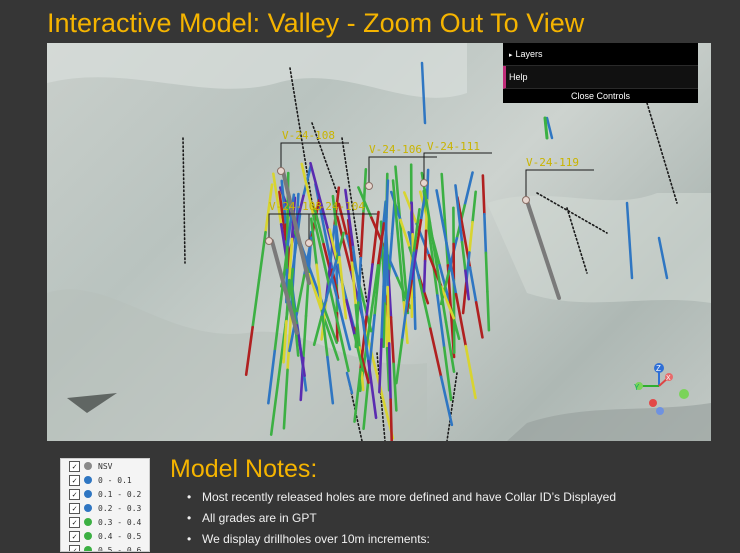 The height and width of the screenshot is (553, 740). I want to click on legend-label: 0.4 - 0.5, so click(119, 536).